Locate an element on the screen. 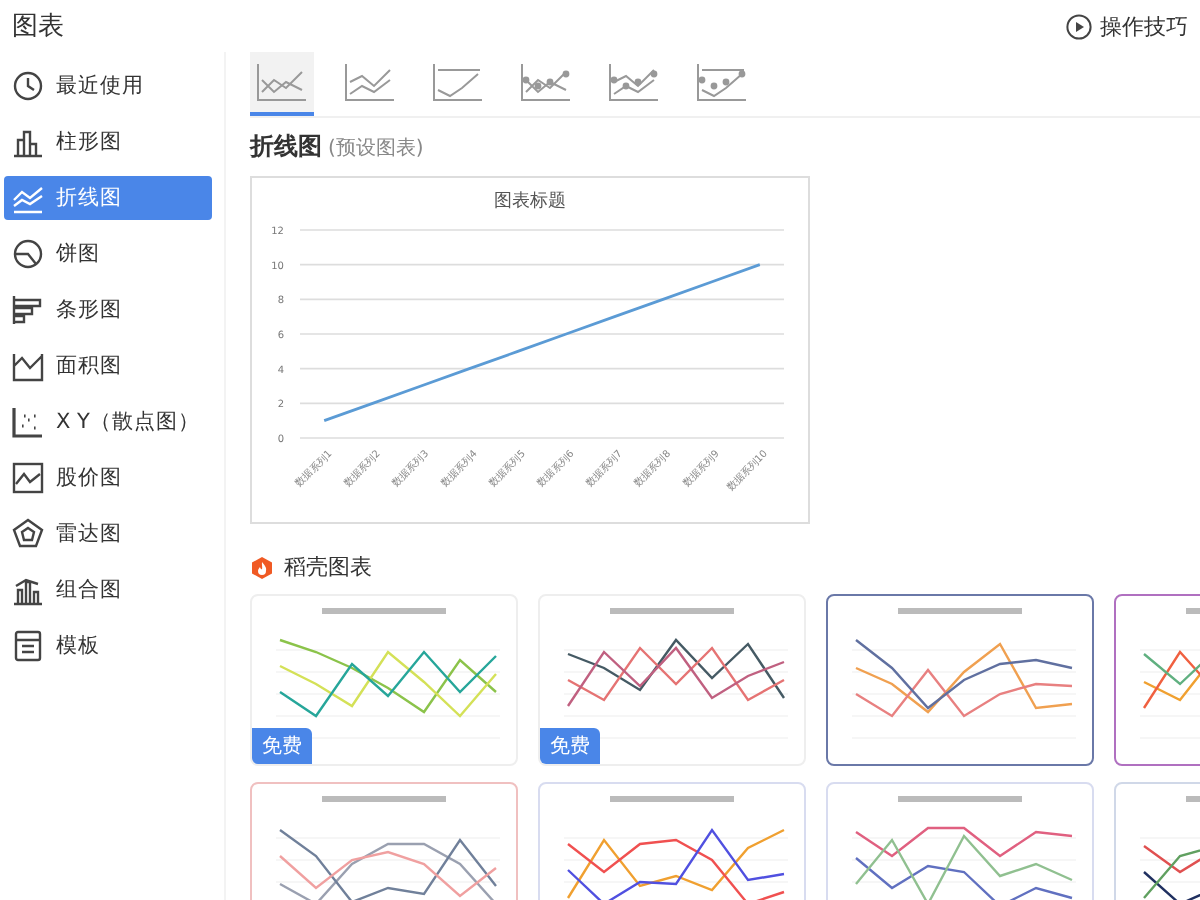 This screenshot has height=900, width=1200. sidebar-item: 饼图 is located at coordinates (108, 254).